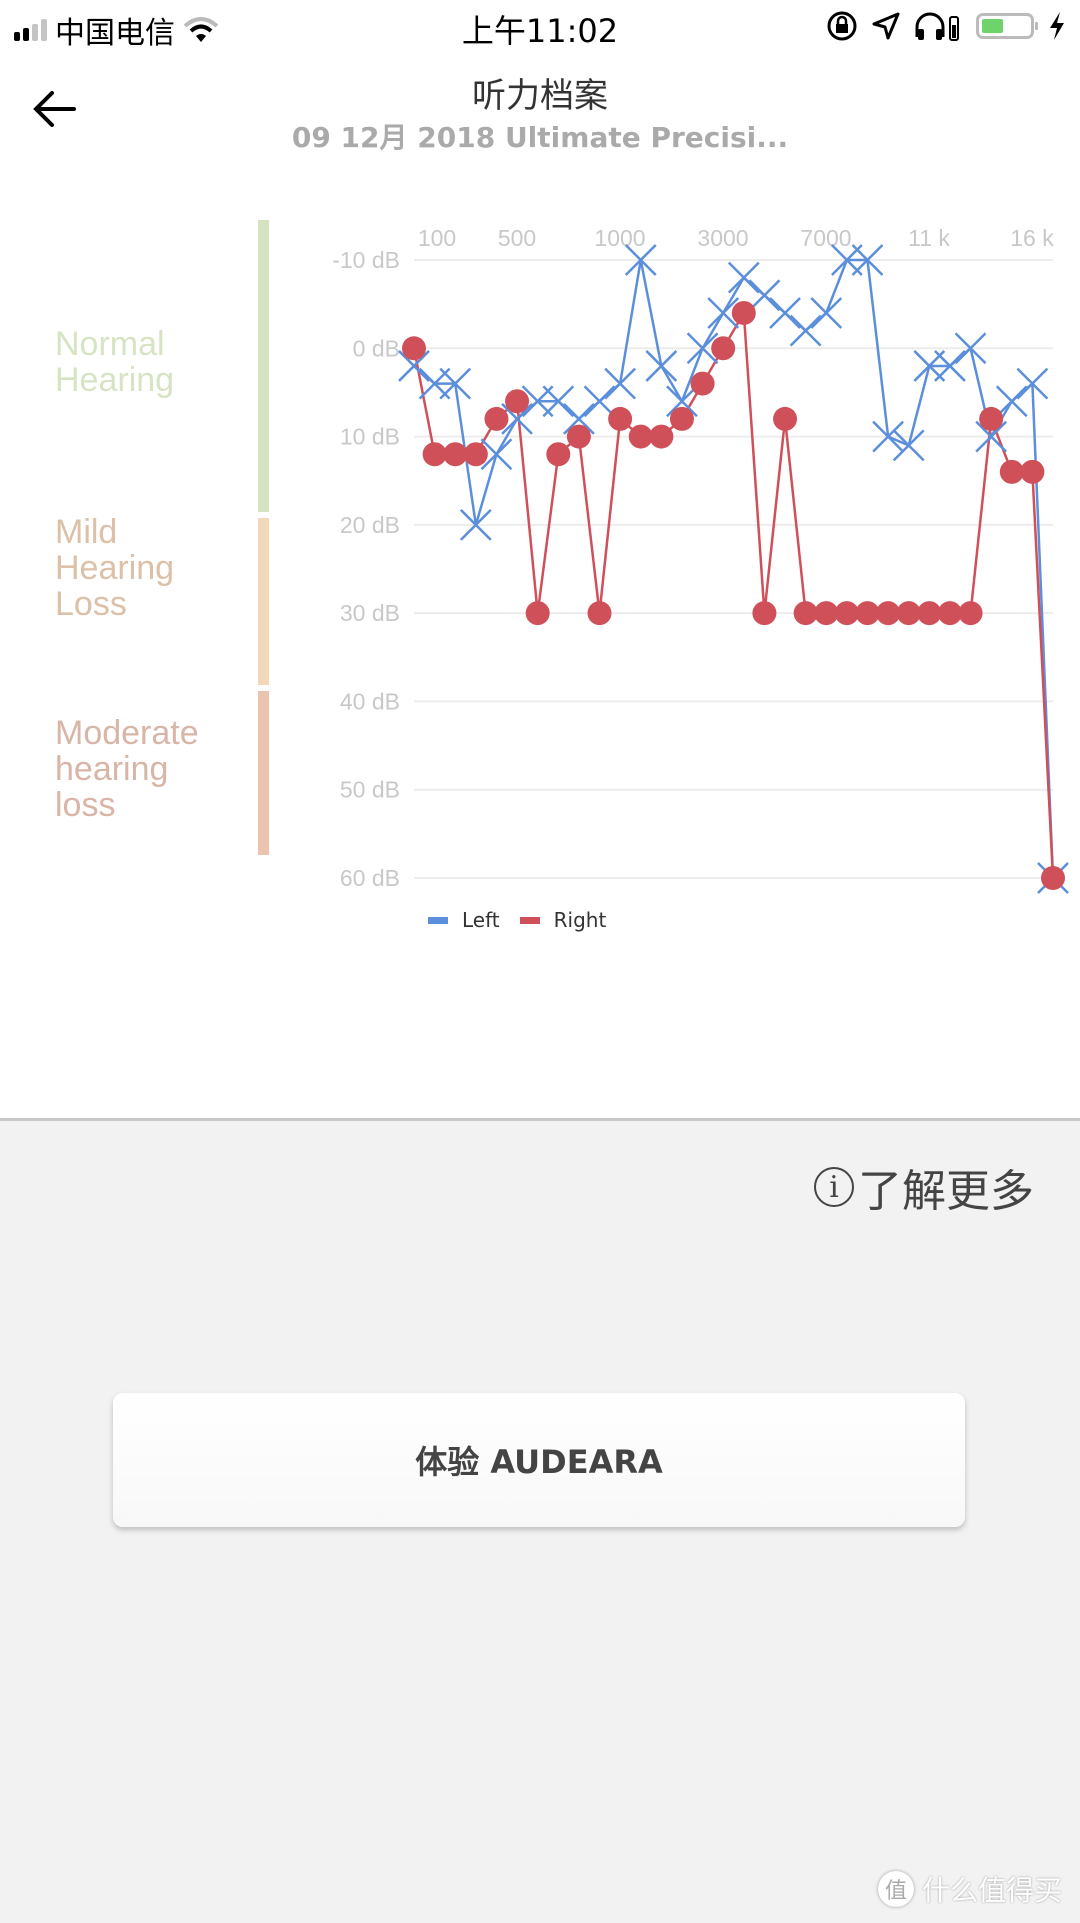 The height and width of the screenshot is (1923, 1080). What do you see at coordinates (370, 613) in the screenshot?
I see `y-tick-label: 30 dB` at bounding box center [370, 613].